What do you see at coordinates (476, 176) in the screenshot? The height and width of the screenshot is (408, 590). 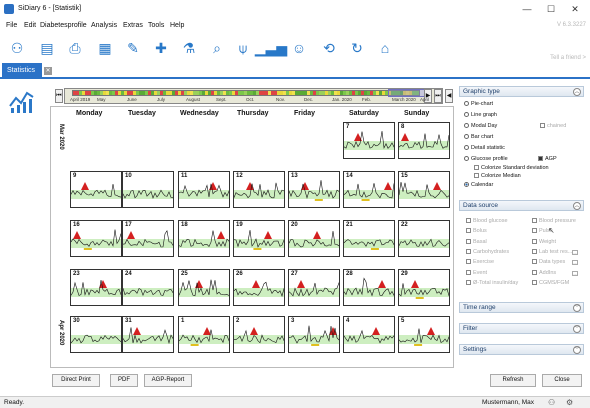 I see `colorize-median-checkbox` at bounding box center [476, 176].